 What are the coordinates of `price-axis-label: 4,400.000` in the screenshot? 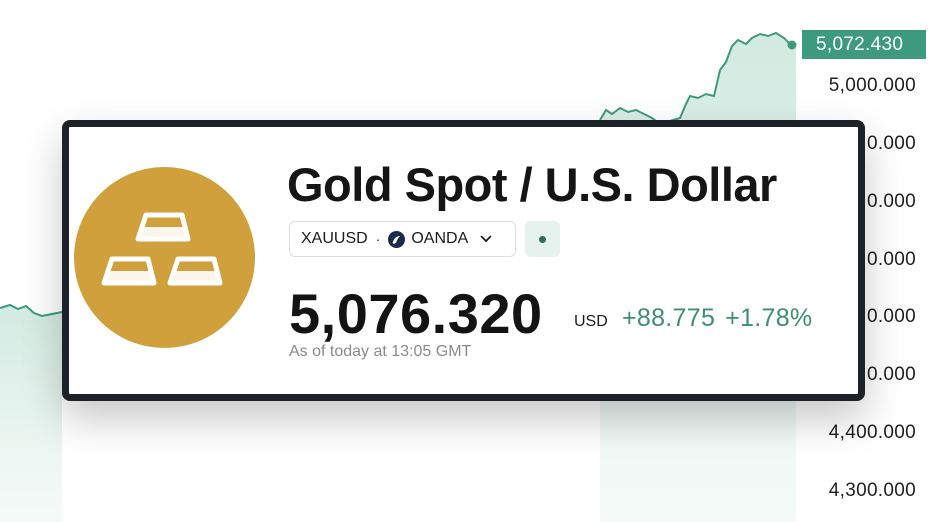 It's located at (872, 432).